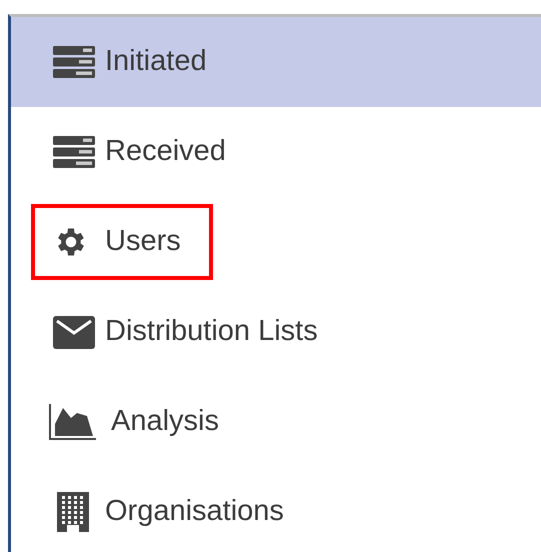 The width and height of the screenshot is (541, 552). I want to click on menu-label: Organisations, so click(194, 512).